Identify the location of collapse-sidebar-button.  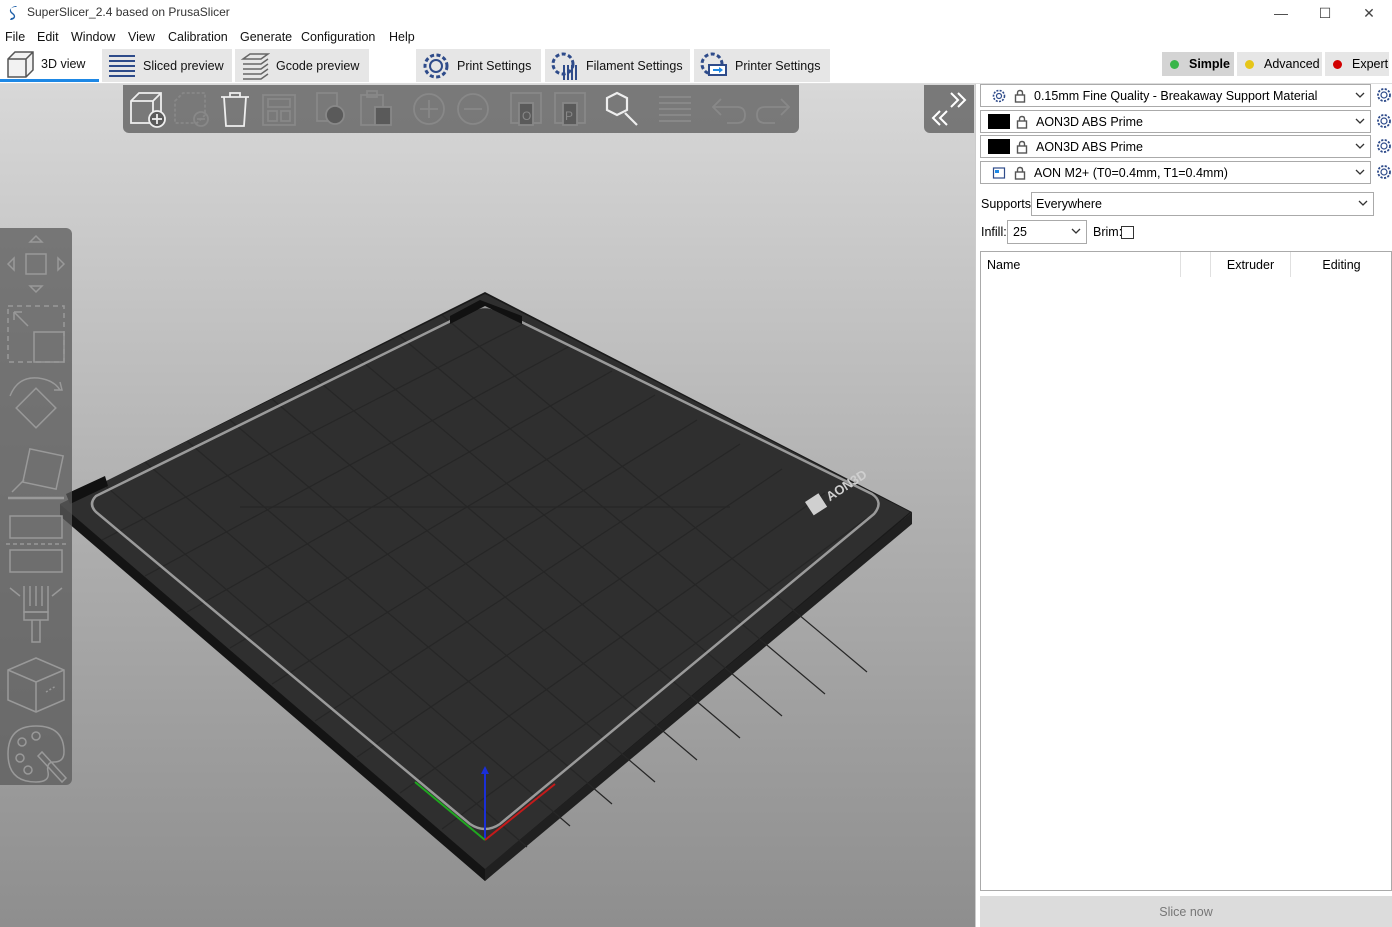
(949, 109).